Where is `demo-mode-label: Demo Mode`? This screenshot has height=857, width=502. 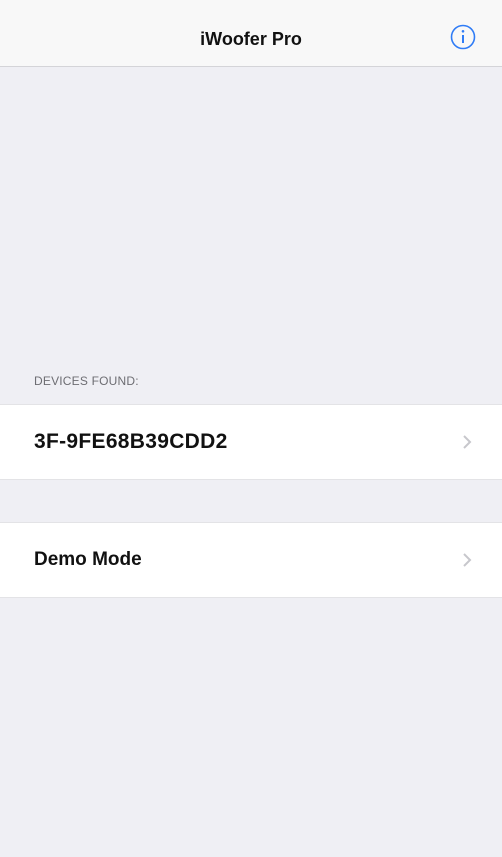 demo-mode-label: Demo Mode is located at coordinates (88, 559).